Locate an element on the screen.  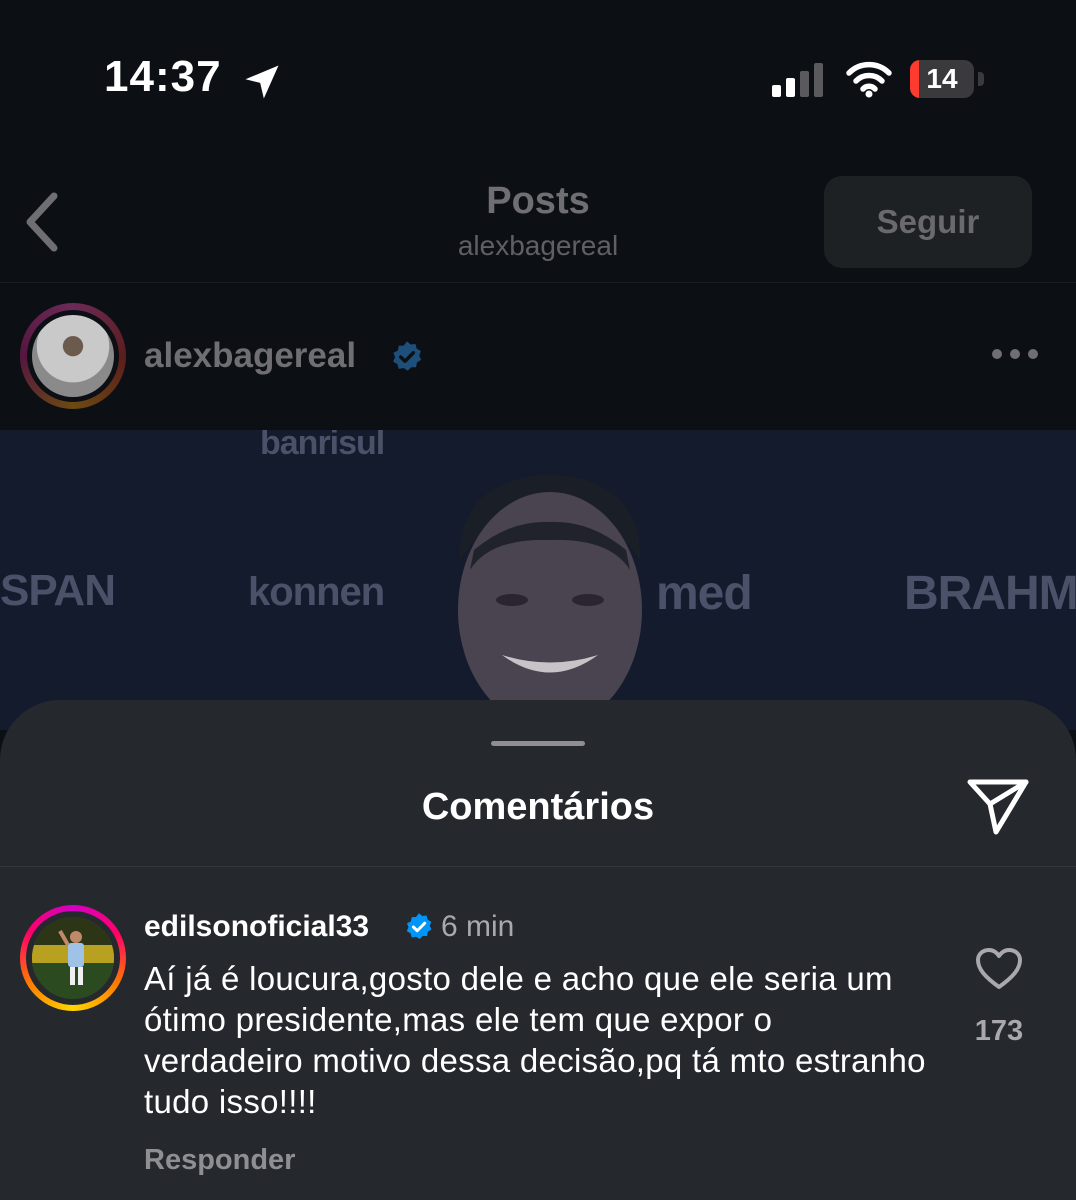
header-divider is located at coordinates (538, 282).